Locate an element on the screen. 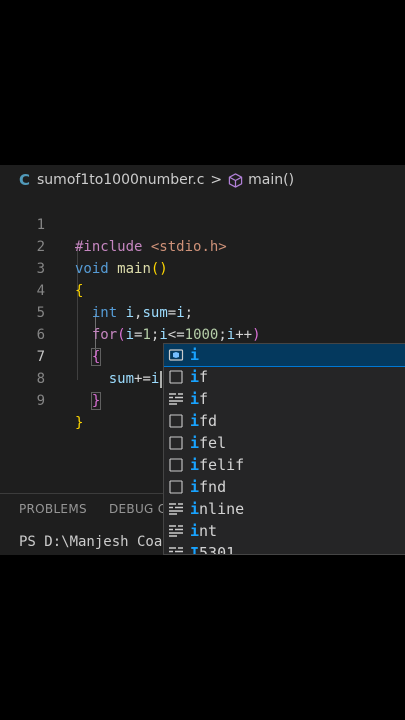 Image resolution: width=405 pixels, height=720 pixels. line-number: 9 is located at coordinates (40, 401).